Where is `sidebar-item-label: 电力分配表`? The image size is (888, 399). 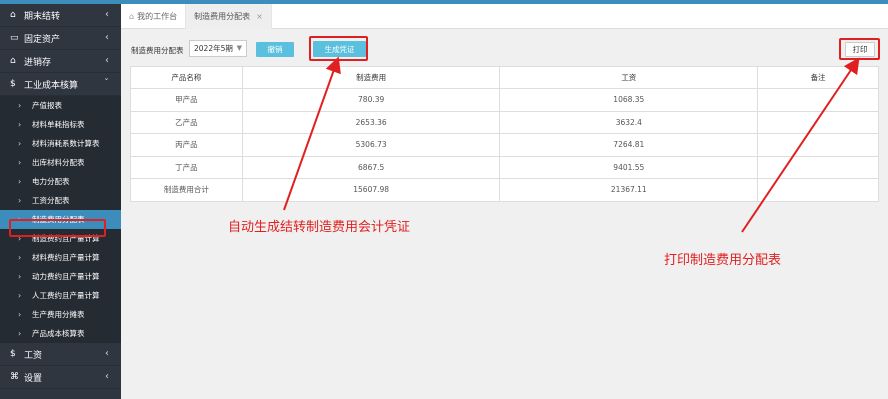
sidebar-item-label: 电力分配表 is located at coordinates (51, 181).